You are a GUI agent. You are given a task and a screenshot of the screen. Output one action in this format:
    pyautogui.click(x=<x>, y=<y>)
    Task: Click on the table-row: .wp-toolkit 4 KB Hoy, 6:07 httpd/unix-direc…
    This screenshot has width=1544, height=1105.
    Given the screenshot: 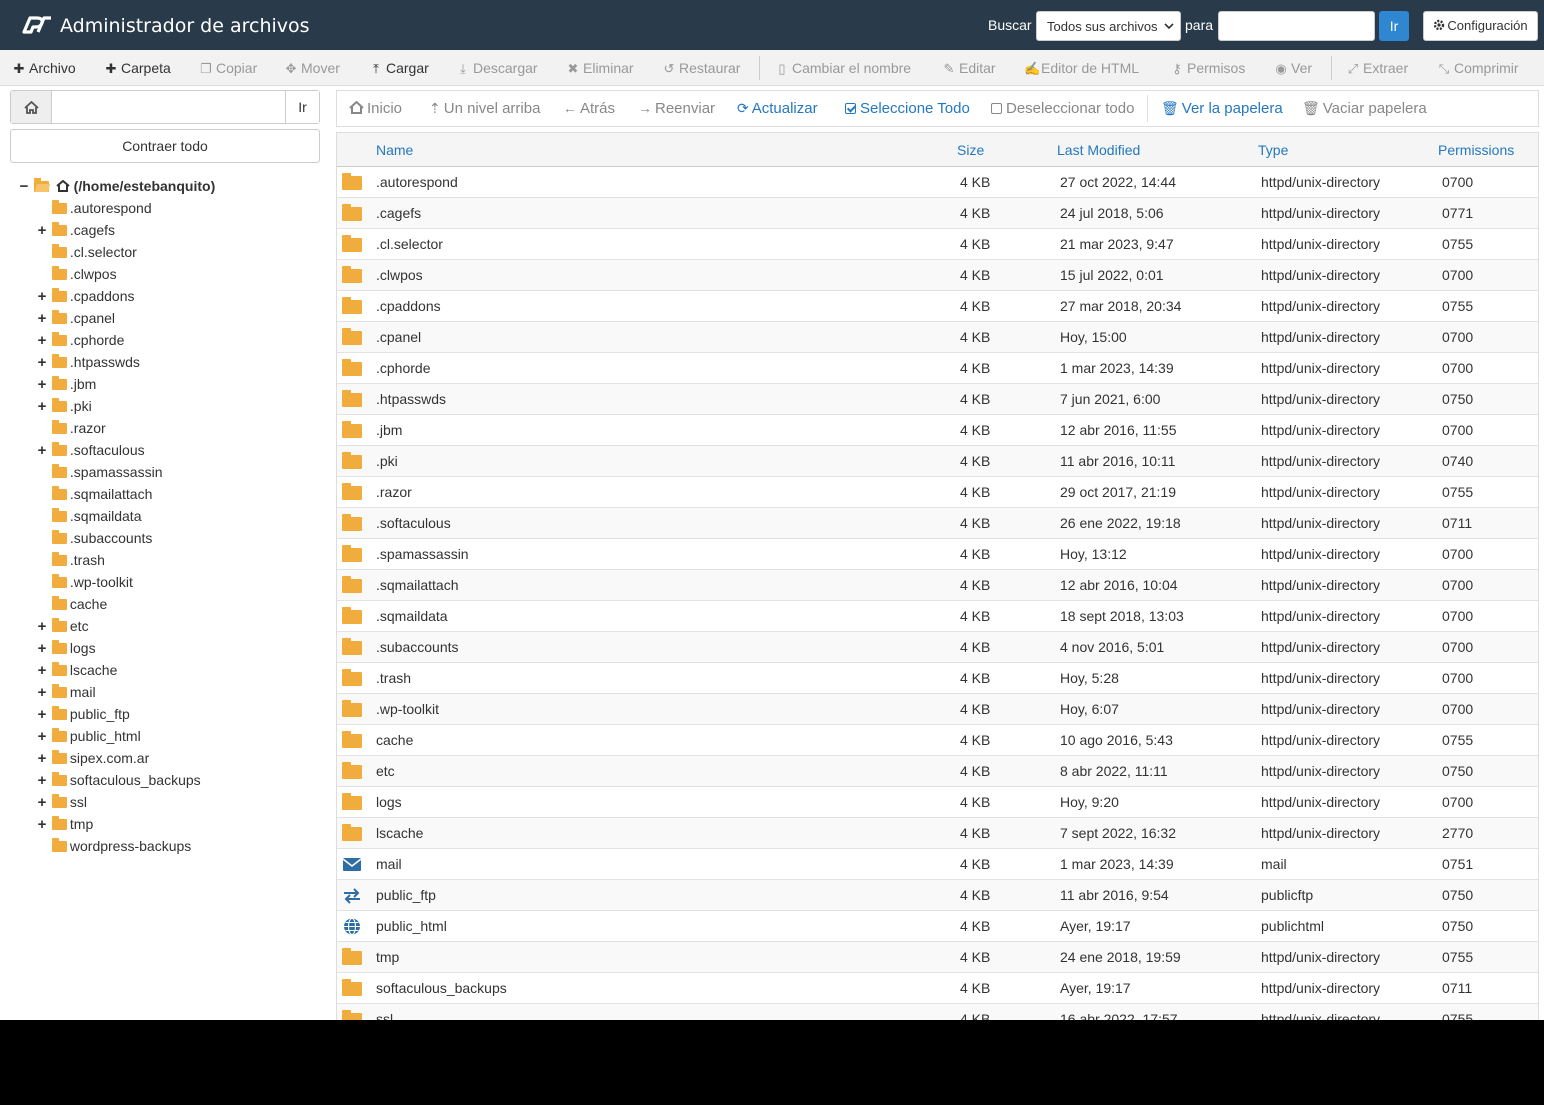 What is the action you would take?
    pyautogui.click(x=937, y=709)
    